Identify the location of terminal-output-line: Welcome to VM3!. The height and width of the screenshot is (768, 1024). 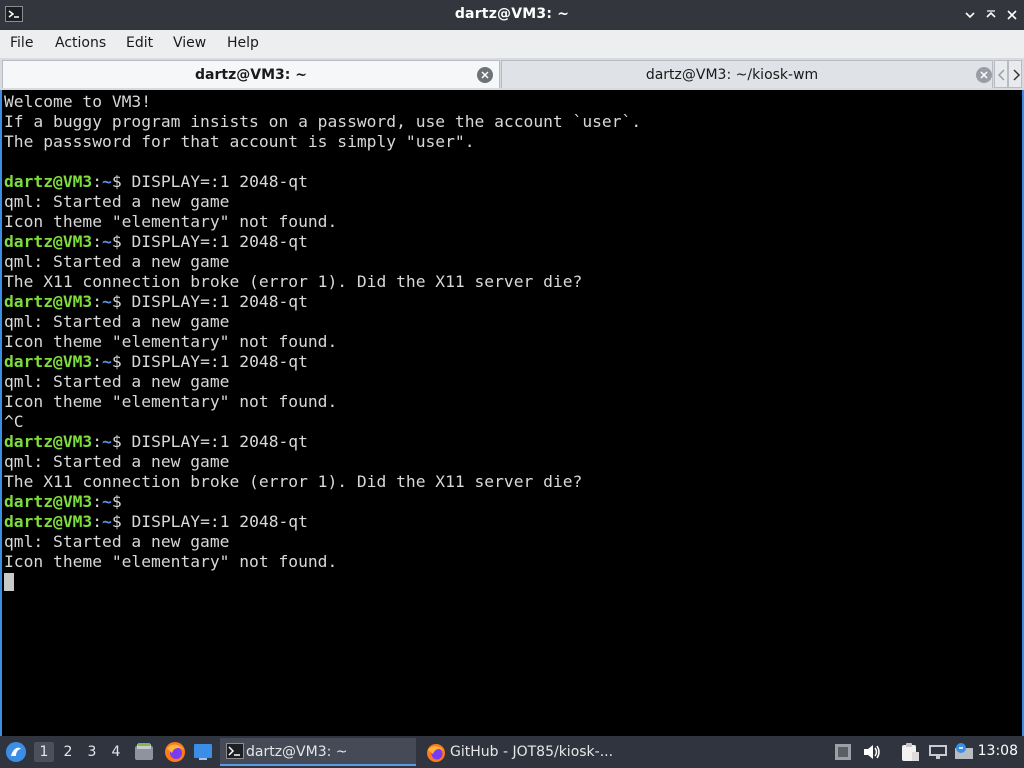
(78, 101).